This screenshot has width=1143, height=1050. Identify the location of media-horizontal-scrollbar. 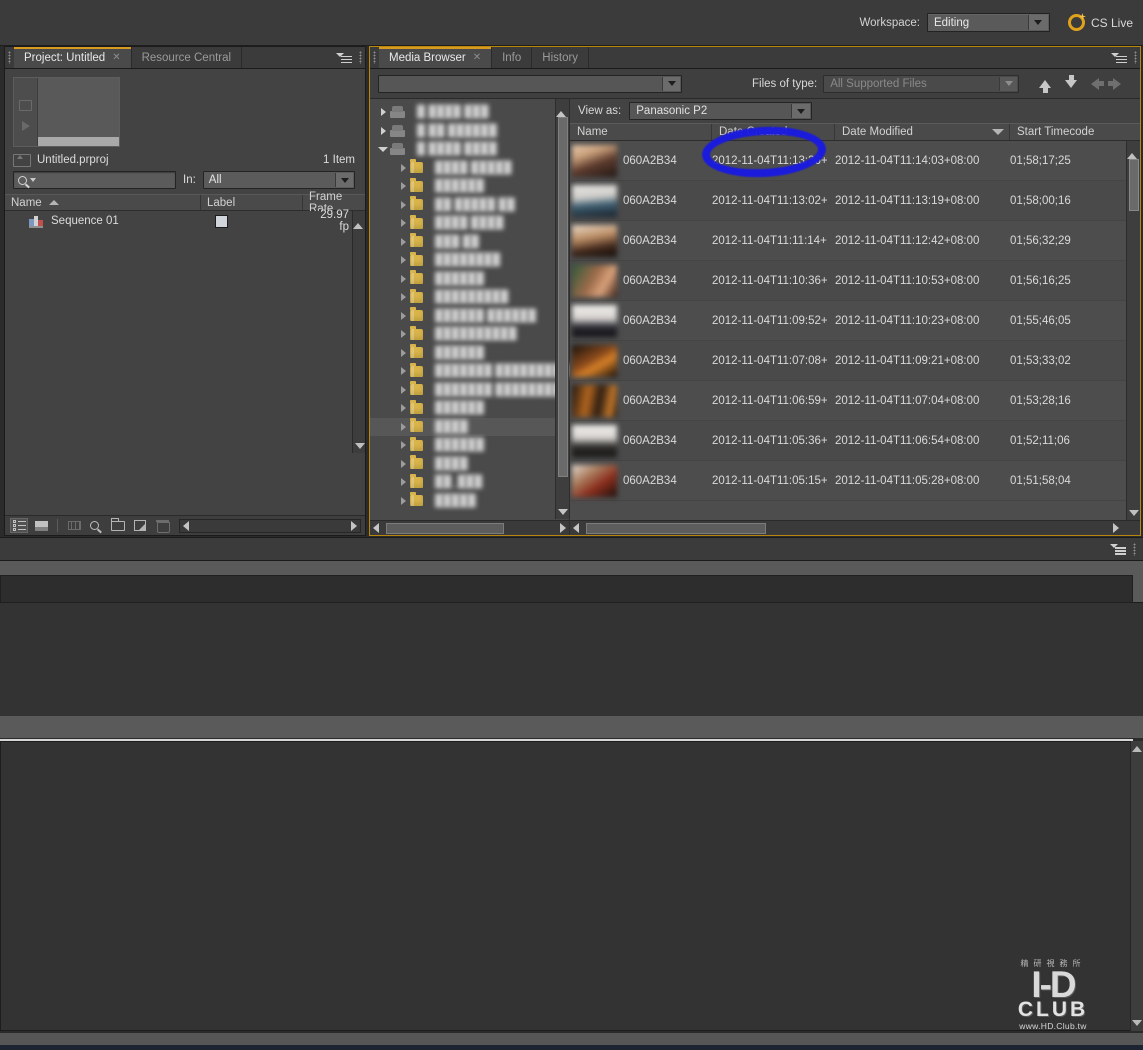
(855, 527).